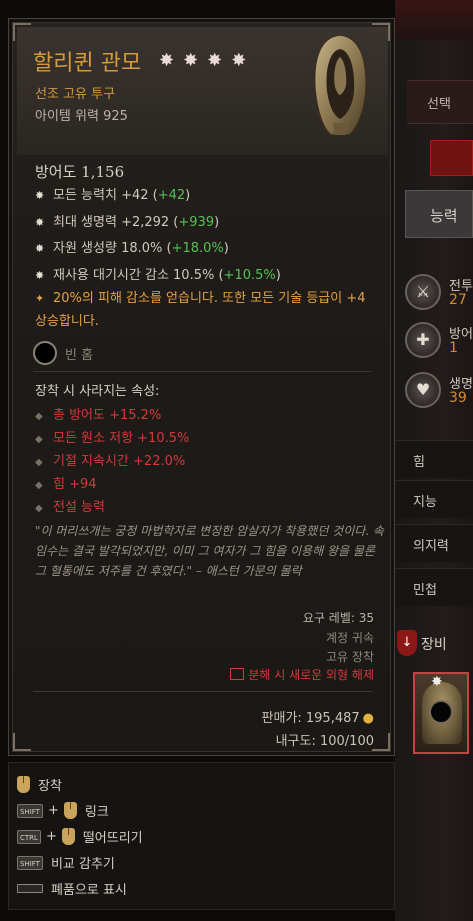 The width and height of the screenshot is (473, 921). Describe the element at coordinates (196, 222) in the screenshot. I see `affix-bonus: +939` at that location.